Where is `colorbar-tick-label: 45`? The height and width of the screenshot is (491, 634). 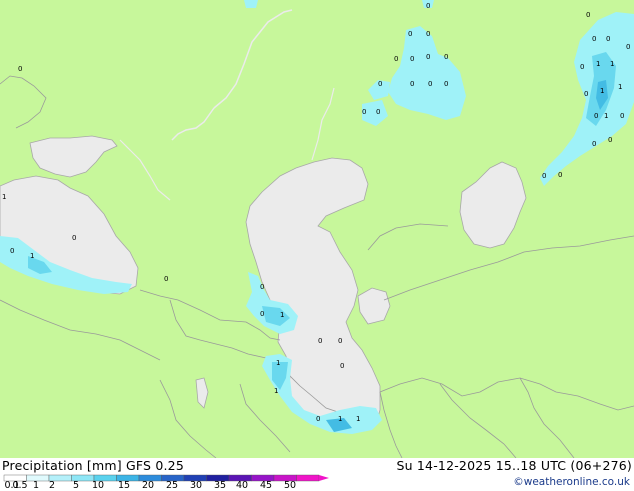 colorbar-tick-label: 45 is located at coordinates (266, 485).